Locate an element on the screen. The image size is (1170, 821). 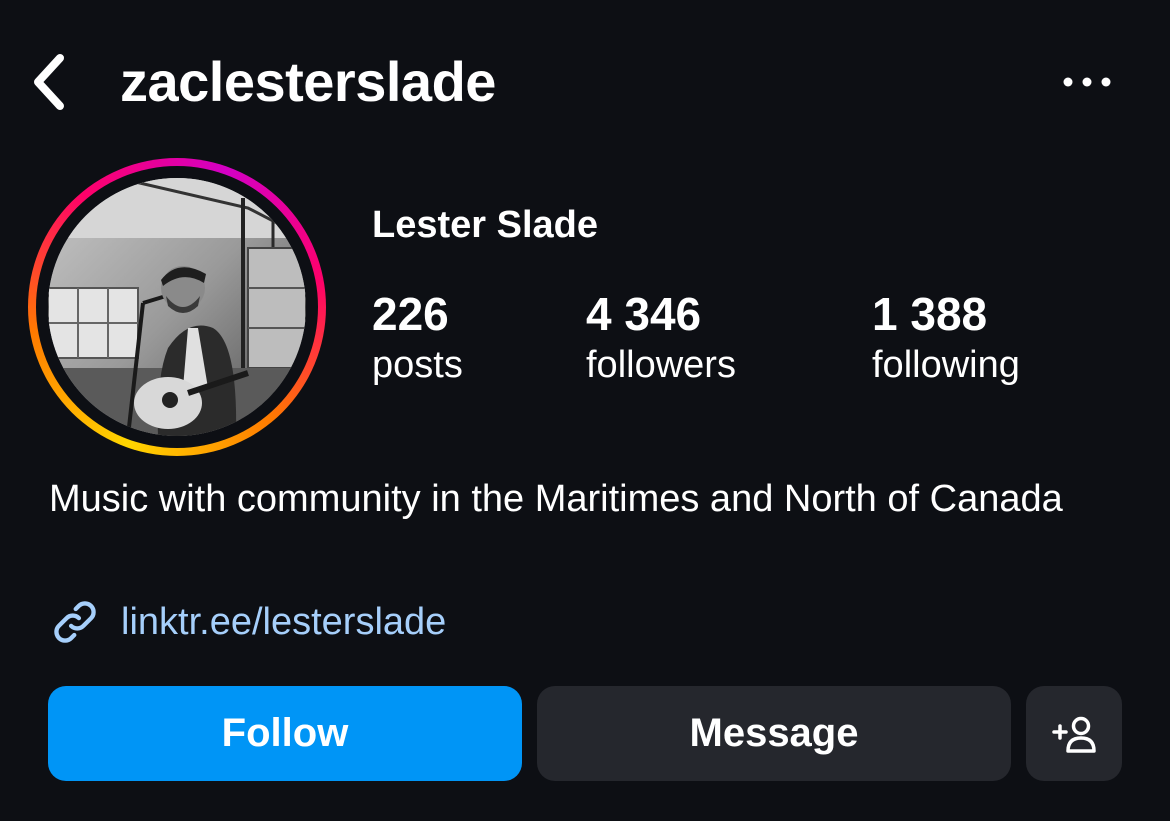
add-person-icon is located at coordinates (1074, 734).